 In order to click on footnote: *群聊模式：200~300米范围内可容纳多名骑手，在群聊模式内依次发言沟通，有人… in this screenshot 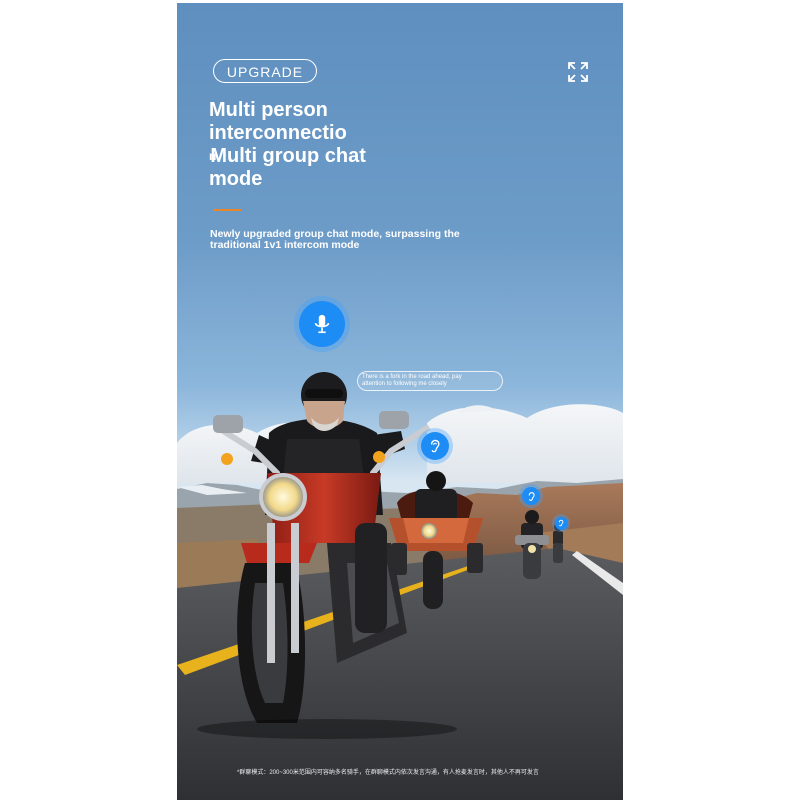, I will do `click(388, 773)`.